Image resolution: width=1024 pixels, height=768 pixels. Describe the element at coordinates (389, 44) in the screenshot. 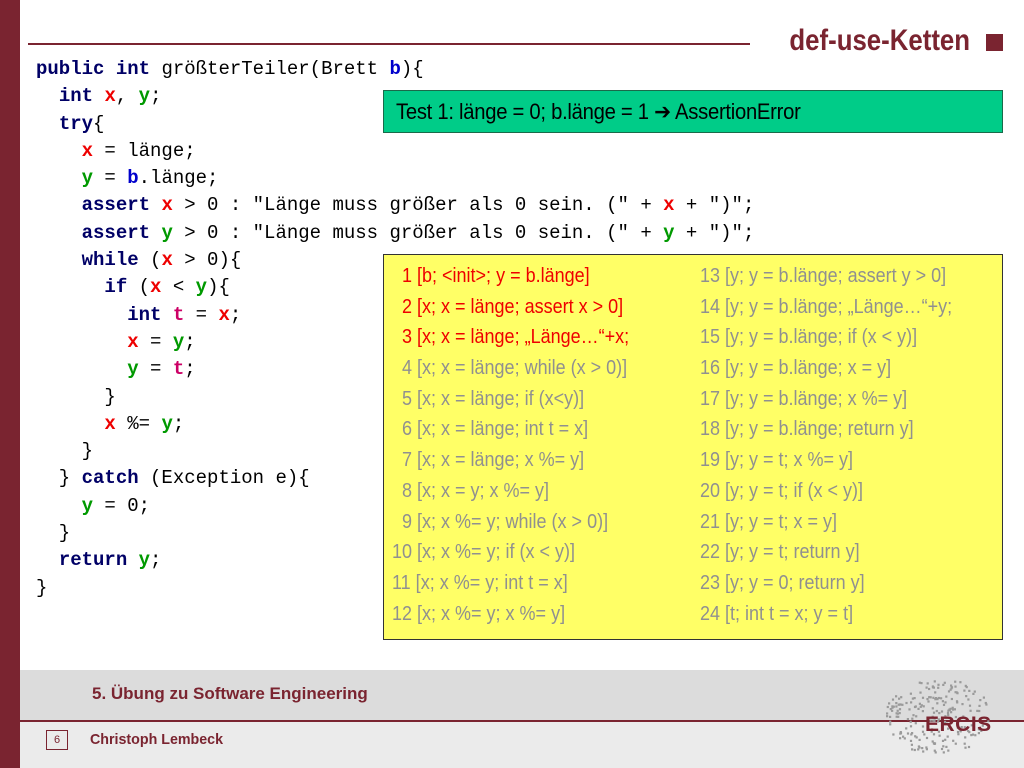

I see `title-rule` at that location.